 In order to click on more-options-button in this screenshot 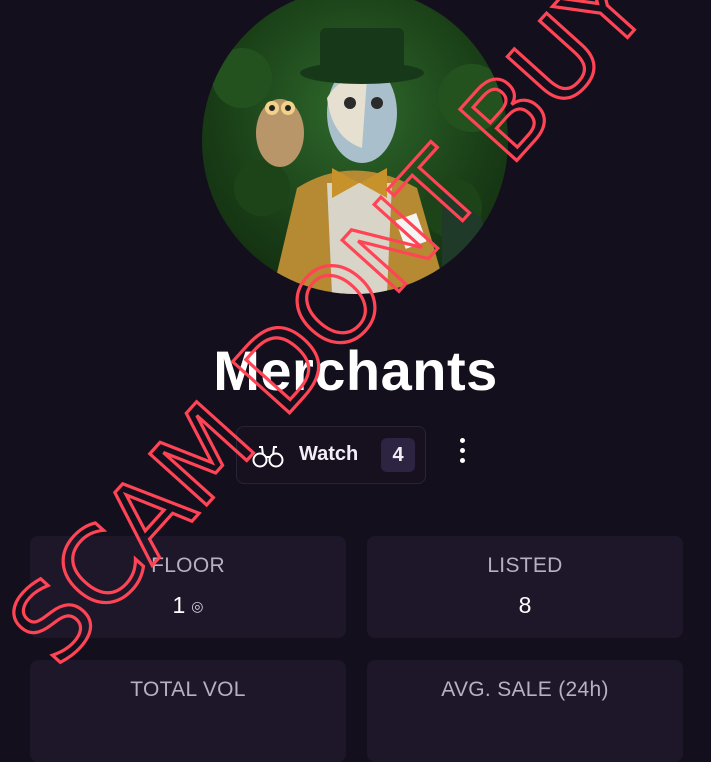, I will do `click(463, 451)`.